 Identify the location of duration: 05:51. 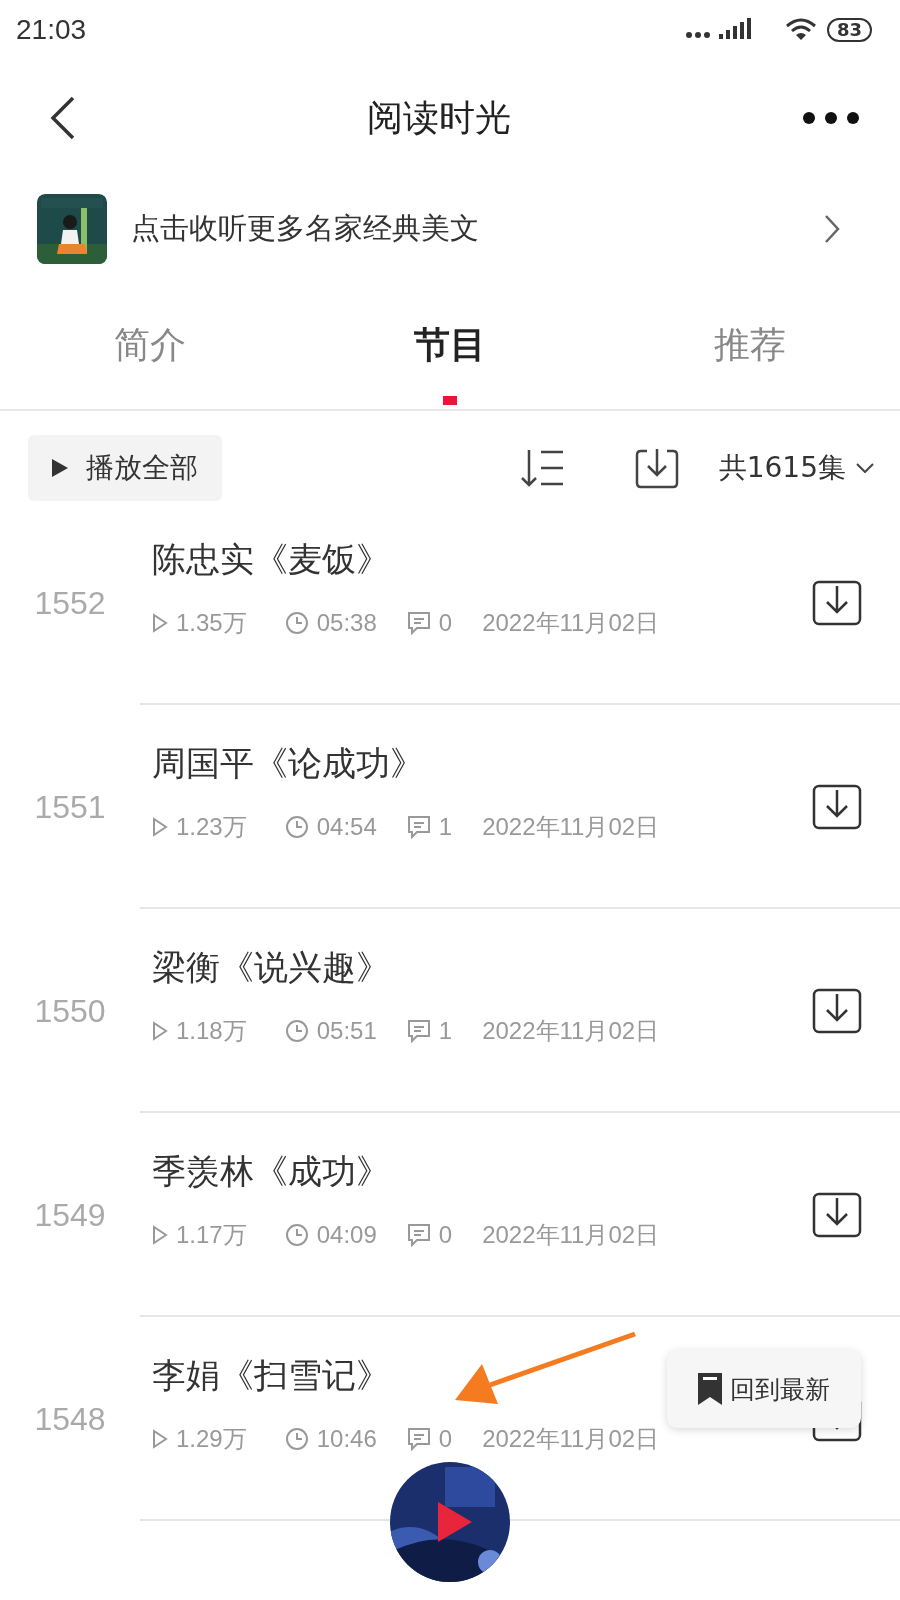
(346, 1031).